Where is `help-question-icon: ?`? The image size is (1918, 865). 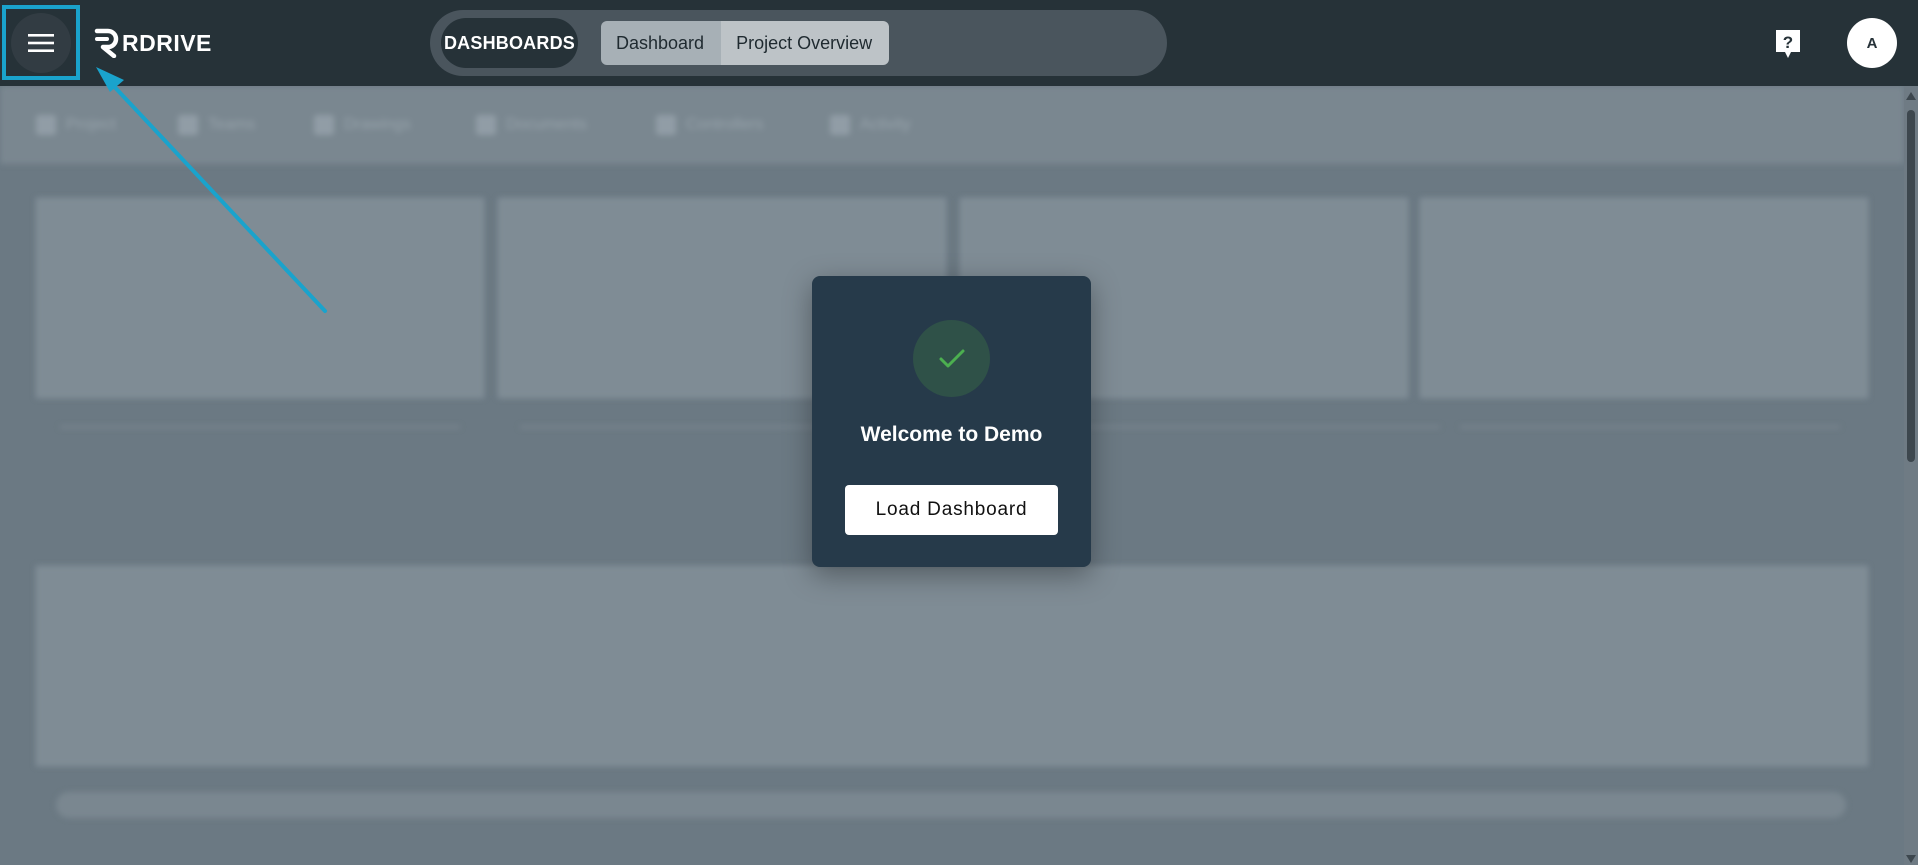 help-question-icon: ? is located at coordinates (1788, 44).